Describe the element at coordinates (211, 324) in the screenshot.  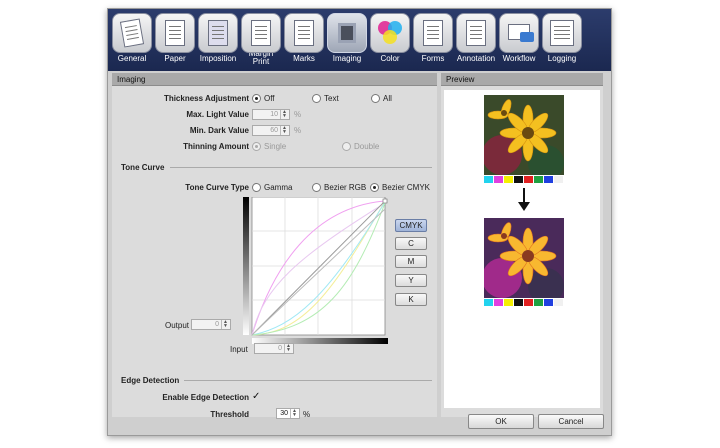
I see `output-stepper: 0 ▲ ▼` at that location.